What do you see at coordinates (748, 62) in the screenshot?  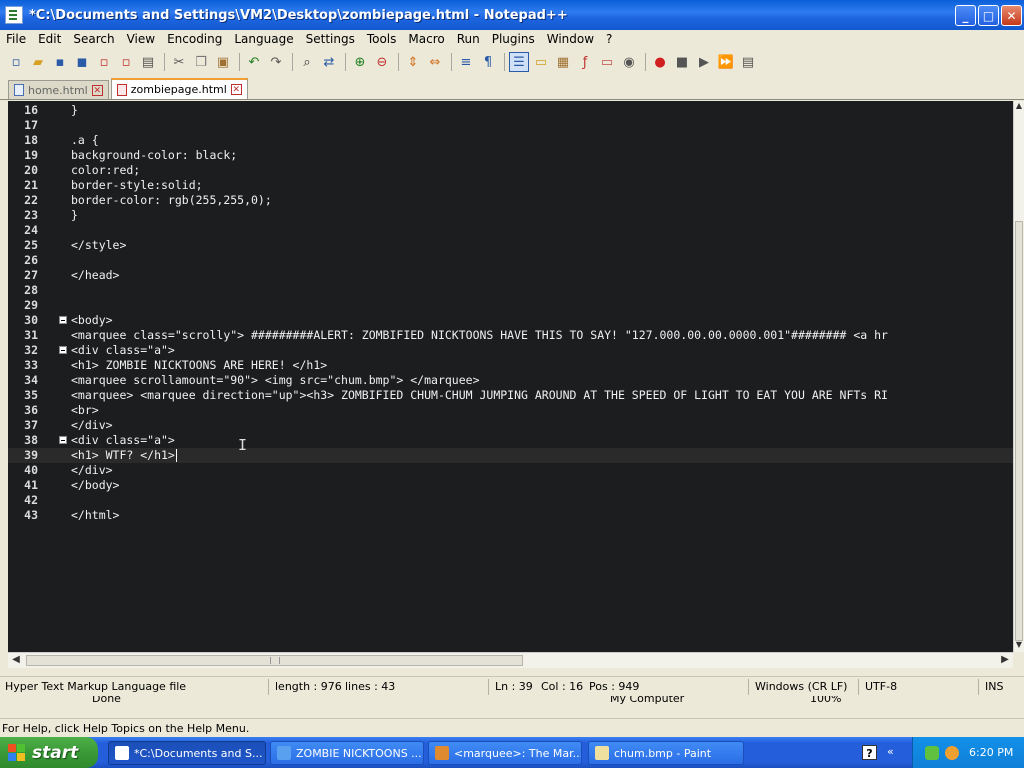 I see `save-macro-icon: ▤` at bounding box center [748, 62].